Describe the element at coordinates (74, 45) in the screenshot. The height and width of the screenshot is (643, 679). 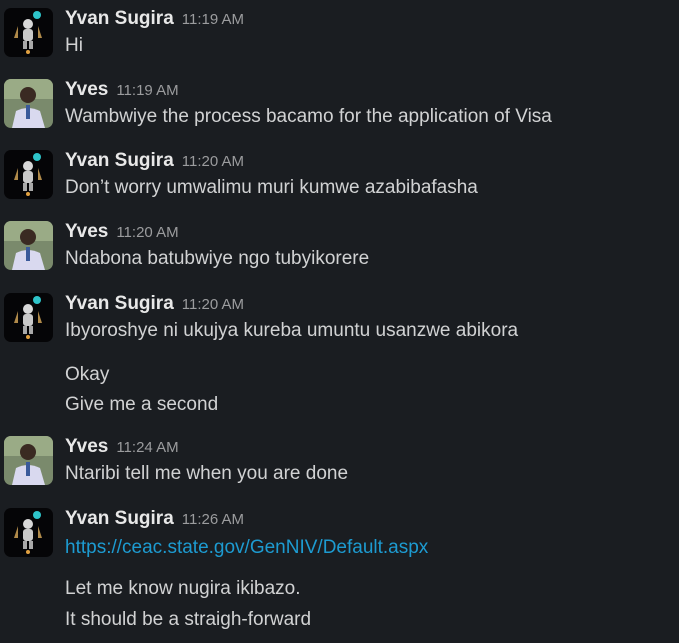
I see `message-text: Hi` at that location.